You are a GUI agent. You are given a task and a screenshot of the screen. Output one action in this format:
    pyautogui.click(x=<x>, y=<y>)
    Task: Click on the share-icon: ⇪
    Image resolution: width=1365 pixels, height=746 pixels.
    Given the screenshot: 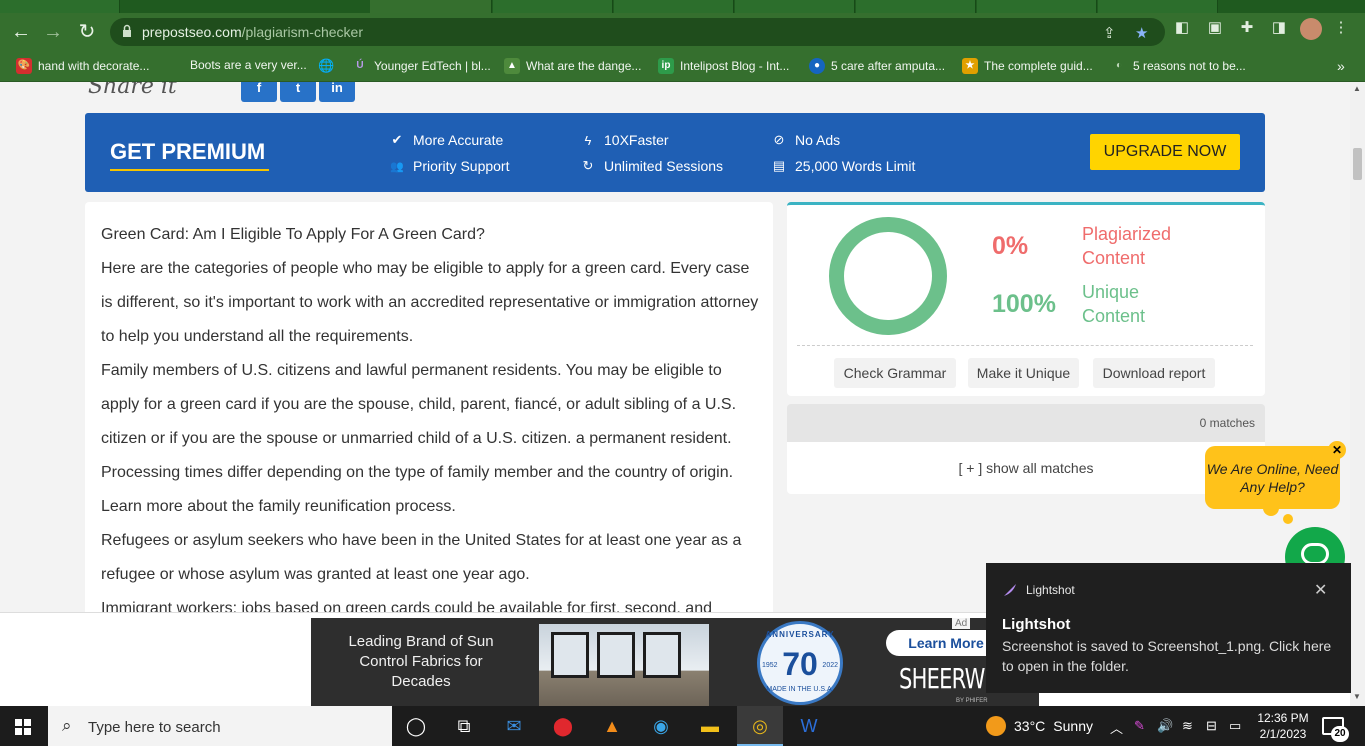 What is the action you would take?
    pyautogui.click(x=1109, y=33)
    